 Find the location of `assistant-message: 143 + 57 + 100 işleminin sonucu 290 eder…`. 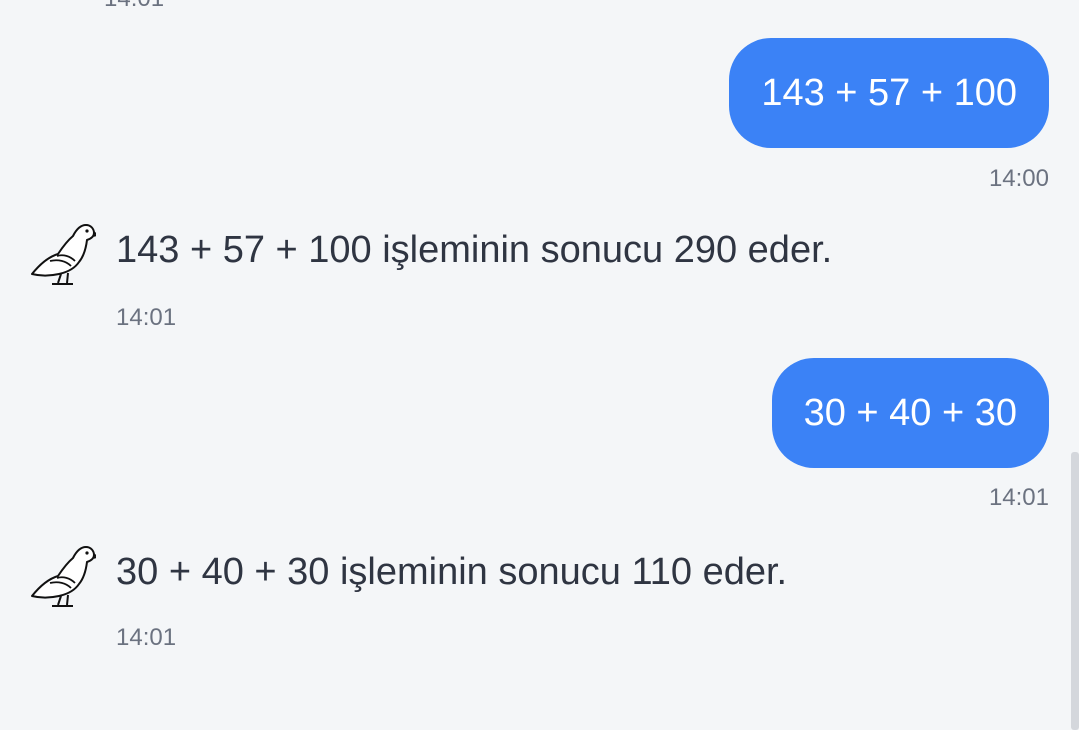

assistant-message: 143 + 57 + 100 işleminin sonucu 290 eder… is located at coordinates (528, 265).